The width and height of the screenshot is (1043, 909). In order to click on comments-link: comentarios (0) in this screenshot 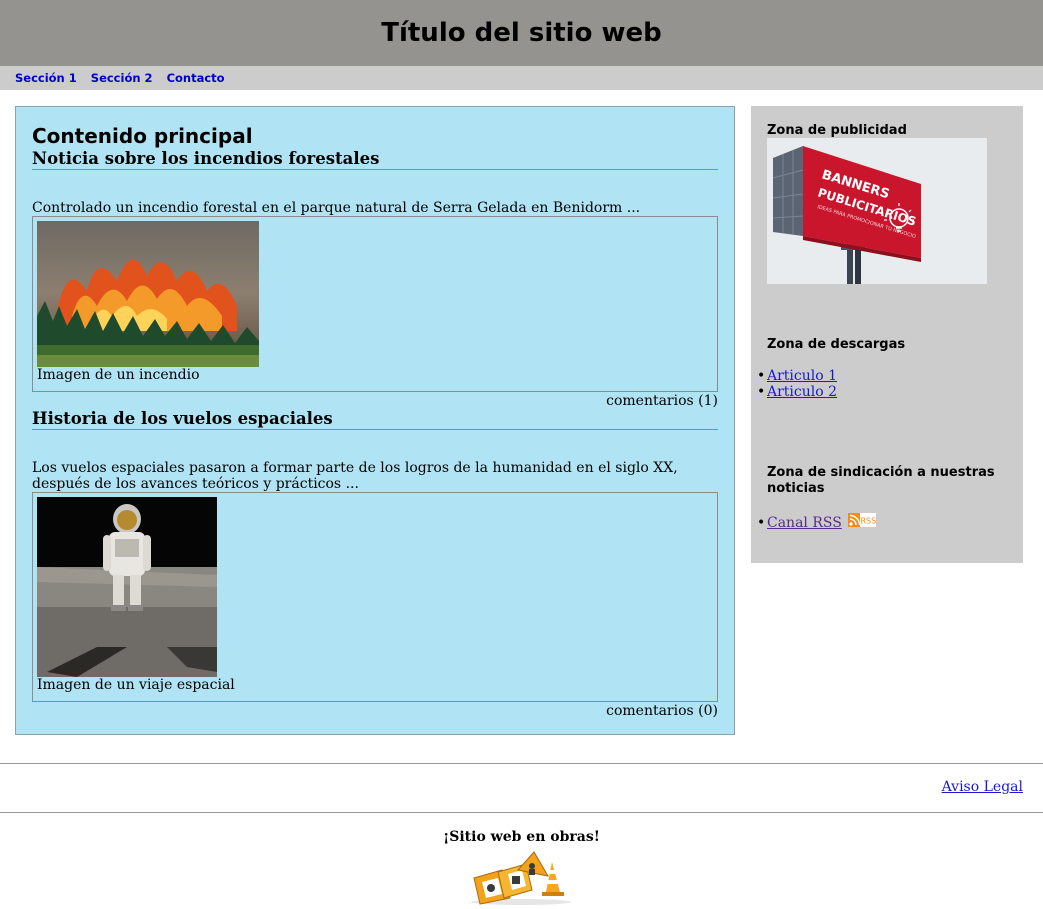, I will do `click(662, 711)`.